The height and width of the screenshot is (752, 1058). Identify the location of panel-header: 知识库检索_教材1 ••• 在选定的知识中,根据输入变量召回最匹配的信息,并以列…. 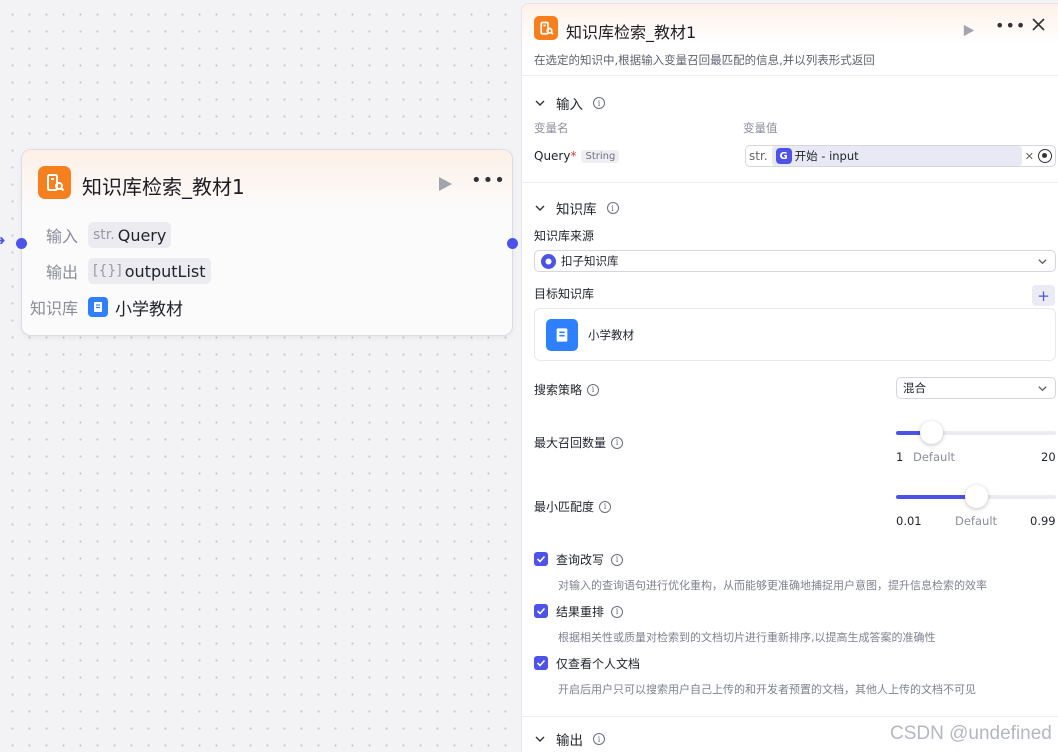
(790, 40).